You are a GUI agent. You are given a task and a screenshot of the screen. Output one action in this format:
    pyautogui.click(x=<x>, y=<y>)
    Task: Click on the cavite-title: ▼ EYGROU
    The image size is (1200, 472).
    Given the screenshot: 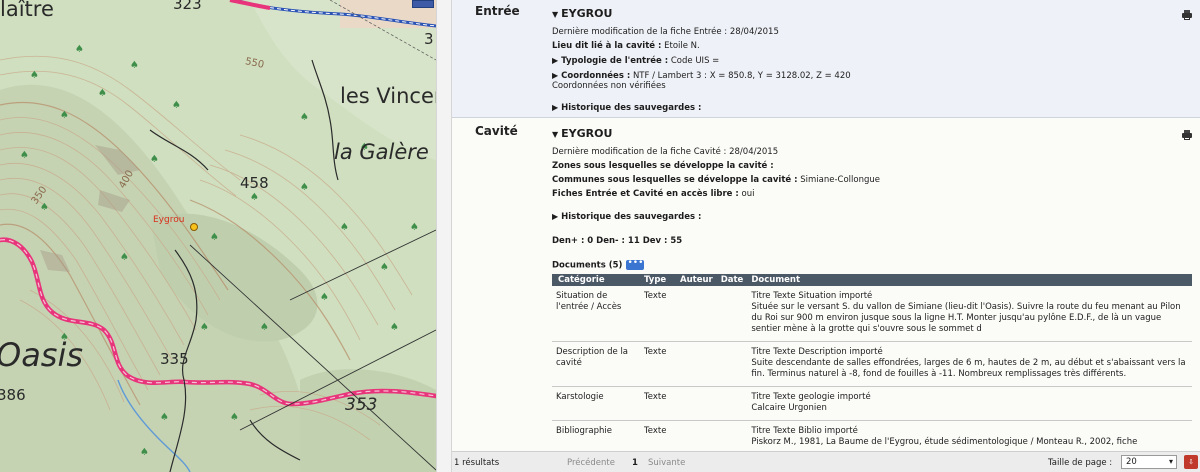 What is the action you would take?
    pyautogui.click(x=582, y=134)
    